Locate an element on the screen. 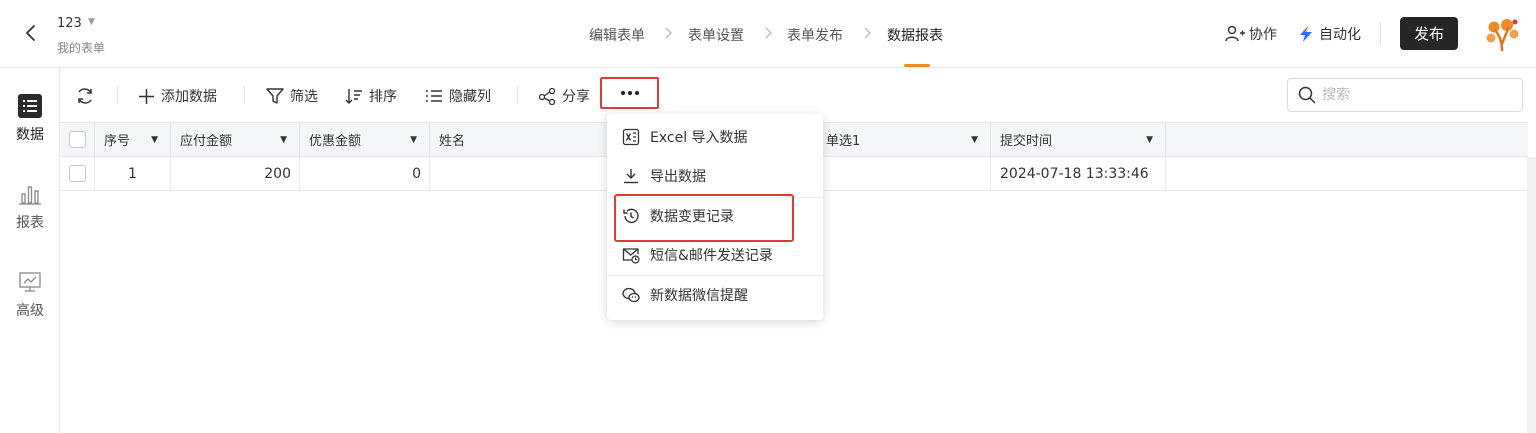  column-header-amount-payable: 应付金额 ▼ is located at coordinates (235, 139).